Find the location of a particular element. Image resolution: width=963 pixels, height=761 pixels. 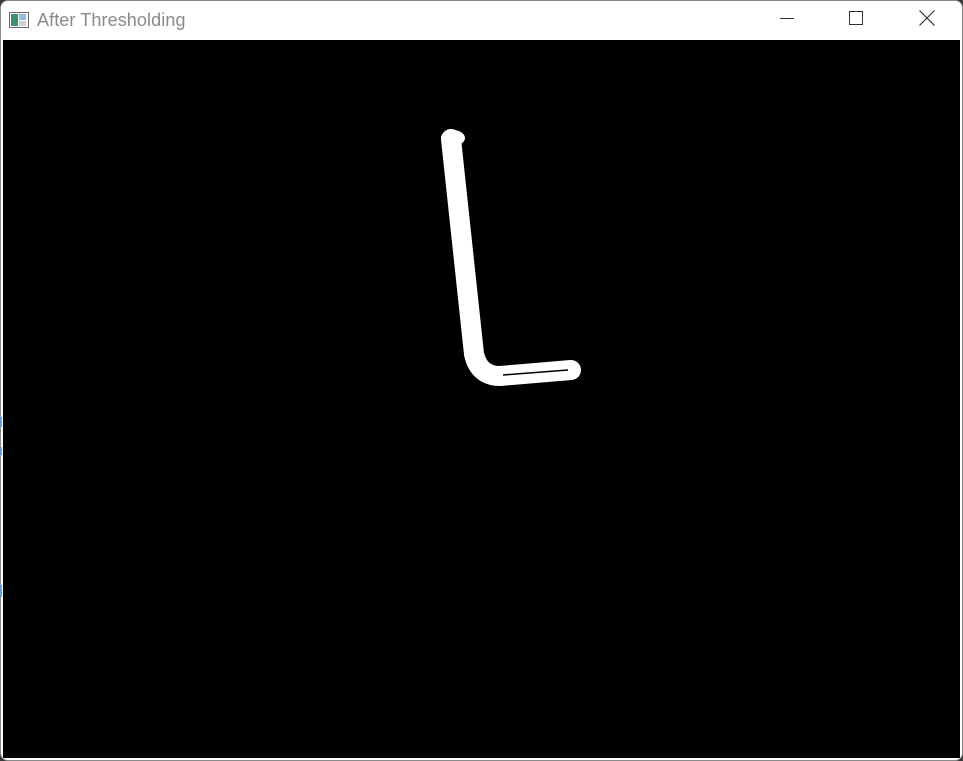

stroke-start-blob is located at coordinates (453, 138).